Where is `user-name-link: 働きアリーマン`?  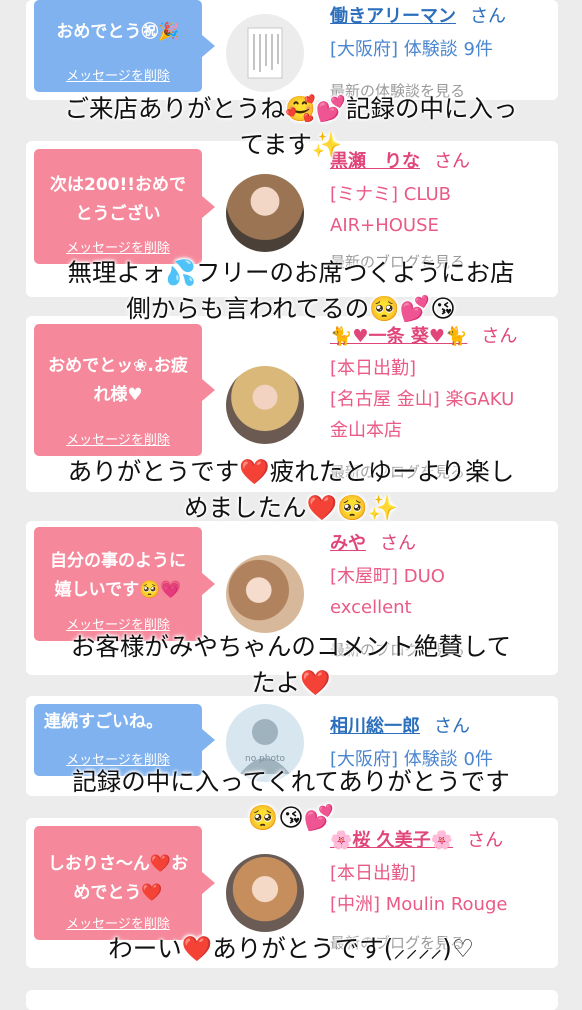 user-name-link: 働きアリーマン is located at coordinates (393, 16).